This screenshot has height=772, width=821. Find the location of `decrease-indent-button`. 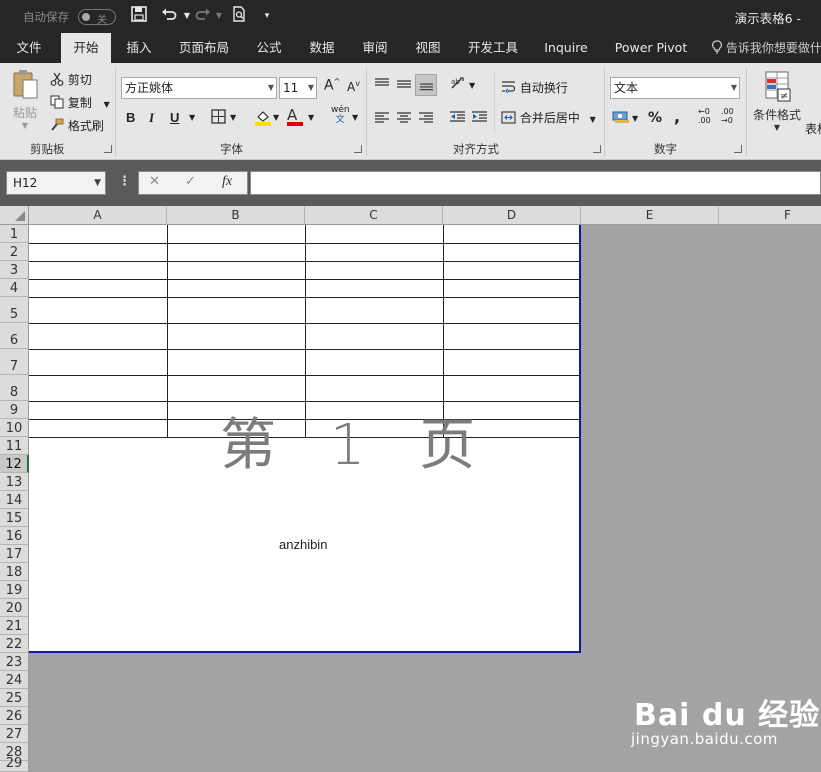

decrease-indent-button is located at coordinates (457, 118).